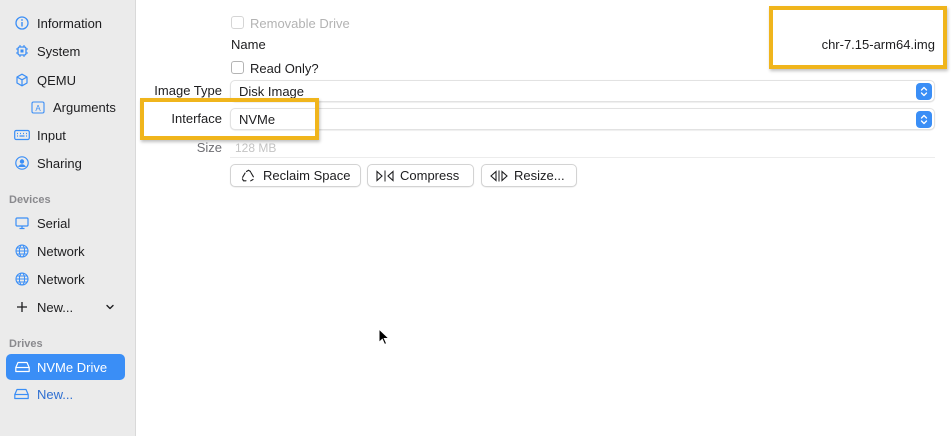  What do you see at coordinates (22, 223) in the screenshot?
I see `display-icon` at bounding box center [22, 223].